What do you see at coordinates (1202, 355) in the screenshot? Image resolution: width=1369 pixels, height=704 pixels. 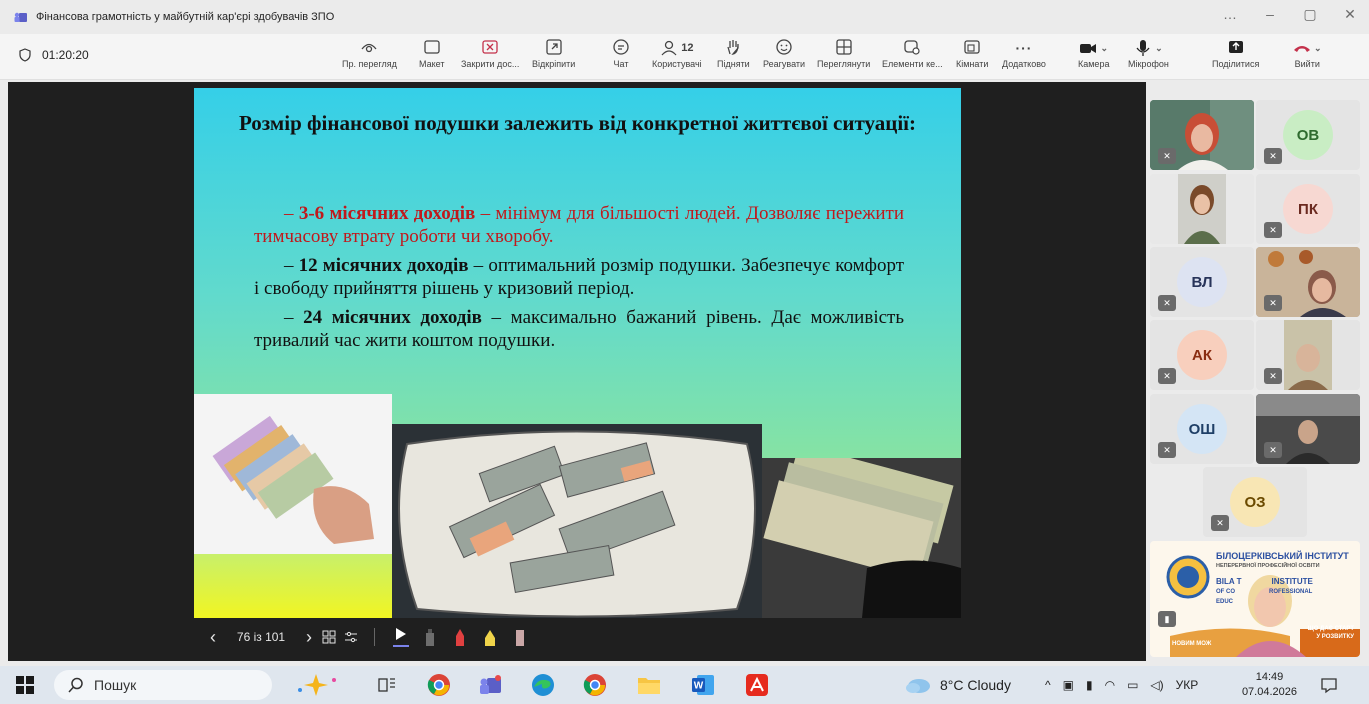 I see `participant-tile: АК ✕` at bounding box center [1202, 355].